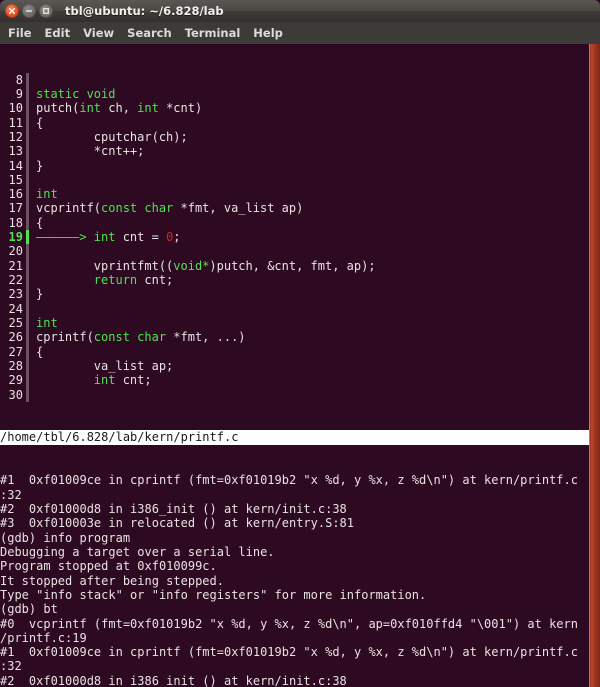 The width and height of the screenshot is (600, 687). What do you see at coordinates (294, 380) in the screenshot?
I see `source-line: 29 int cnt;` at bounding box center [294, 380].